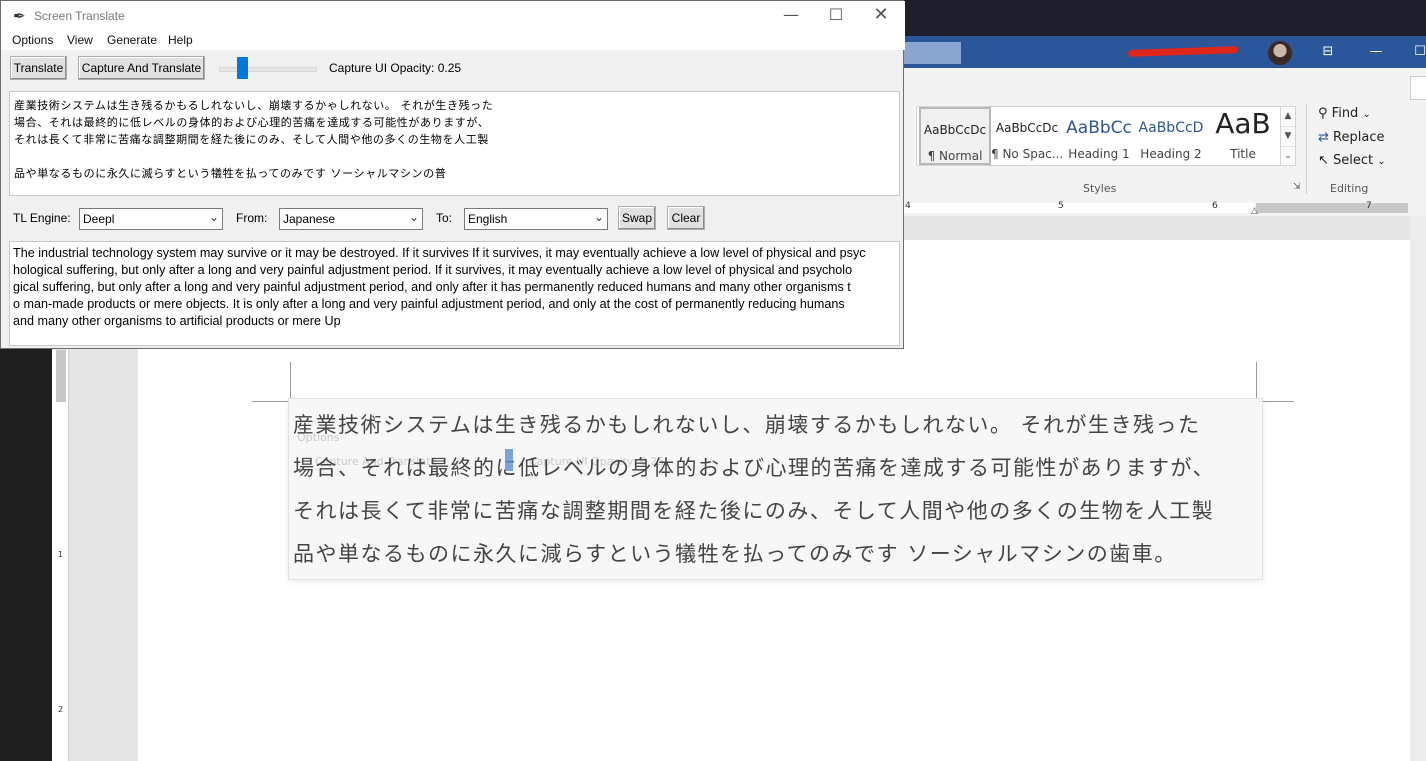 The height and width of the screenshot is (761, 1426). What do you see at coordinates (99, 219) in the screenshot?
I see `tl-engine-value: Deepl` at bounding box center [99, 219].